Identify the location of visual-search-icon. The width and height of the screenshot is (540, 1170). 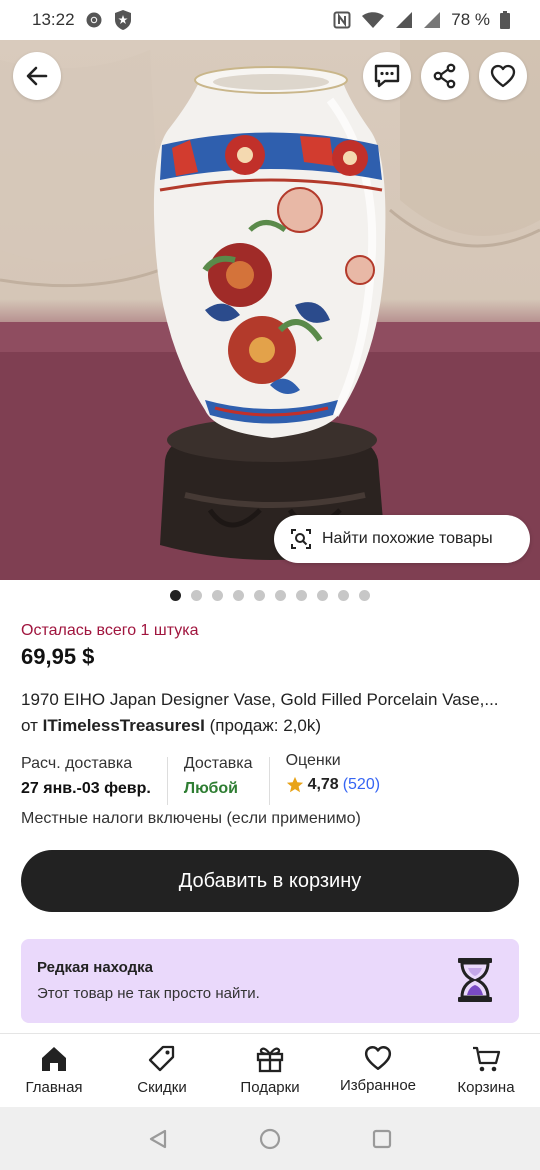
(301, 539).